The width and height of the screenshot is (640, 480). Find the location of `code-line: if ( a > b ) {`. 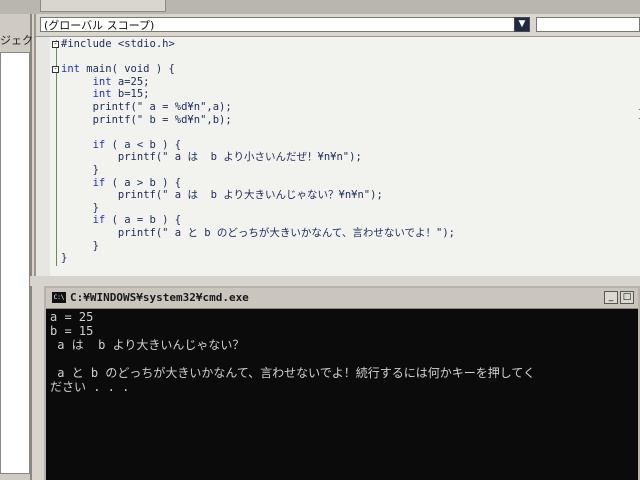

code-line: if ( a > b ) { is located at coordinates (332, 183).